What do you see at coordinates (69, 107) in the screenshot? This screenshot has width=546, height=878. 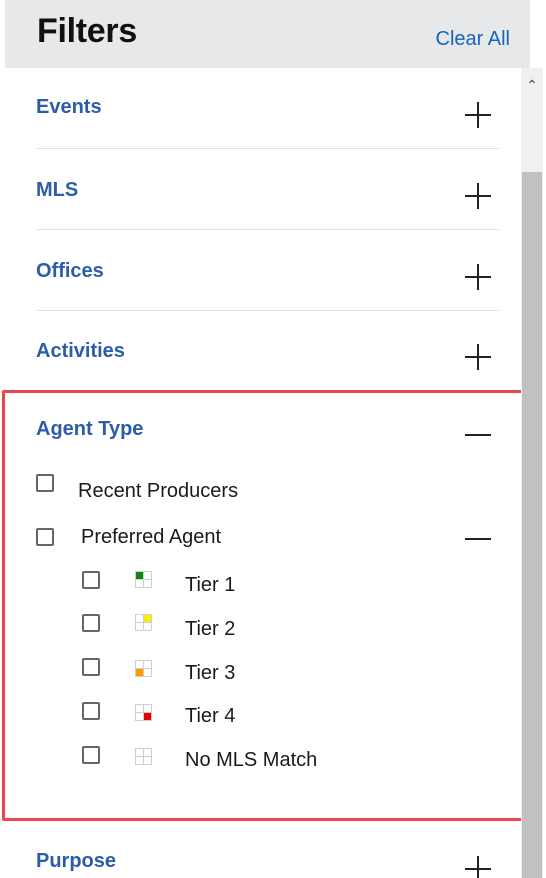 I see `section-label-events: Events` at bounding box center [69, 107].